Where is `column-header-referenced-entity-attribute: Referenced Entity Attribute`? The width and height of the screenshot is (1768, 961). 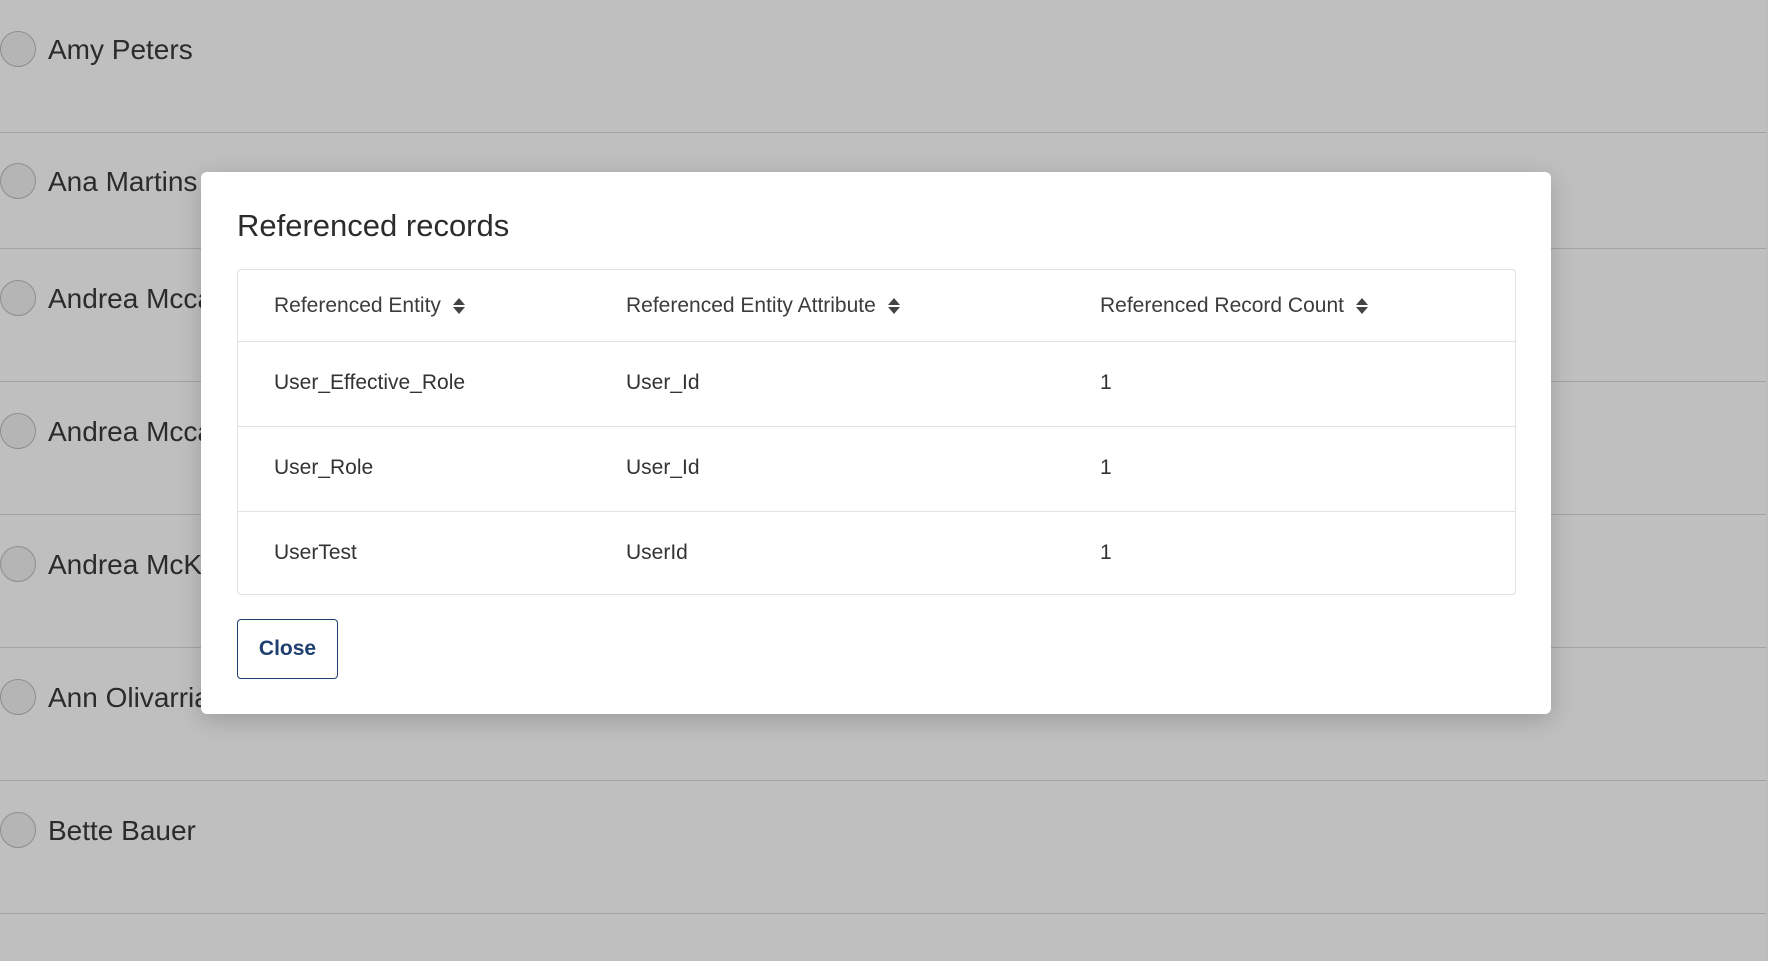 column-header-referenced-entity-attribute: Referenced Entity Attribute is located at coordinates (763, 306).